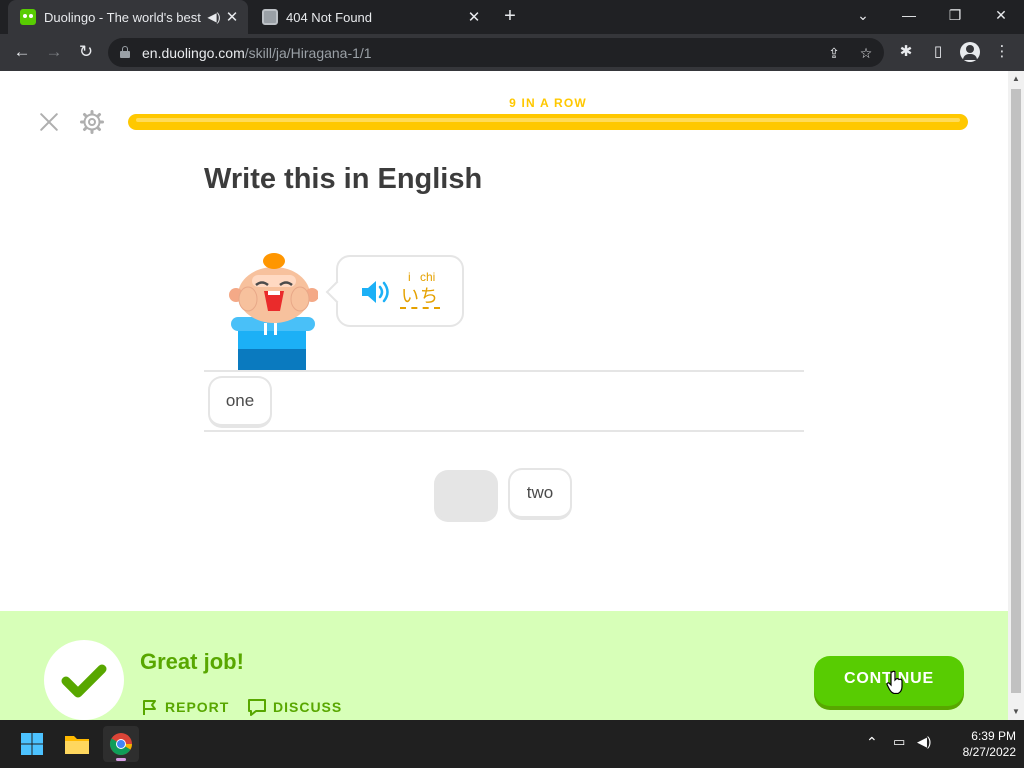 The width and height of the screenshot is (1024, 768). I want to click on start-button, so click(32, 744).